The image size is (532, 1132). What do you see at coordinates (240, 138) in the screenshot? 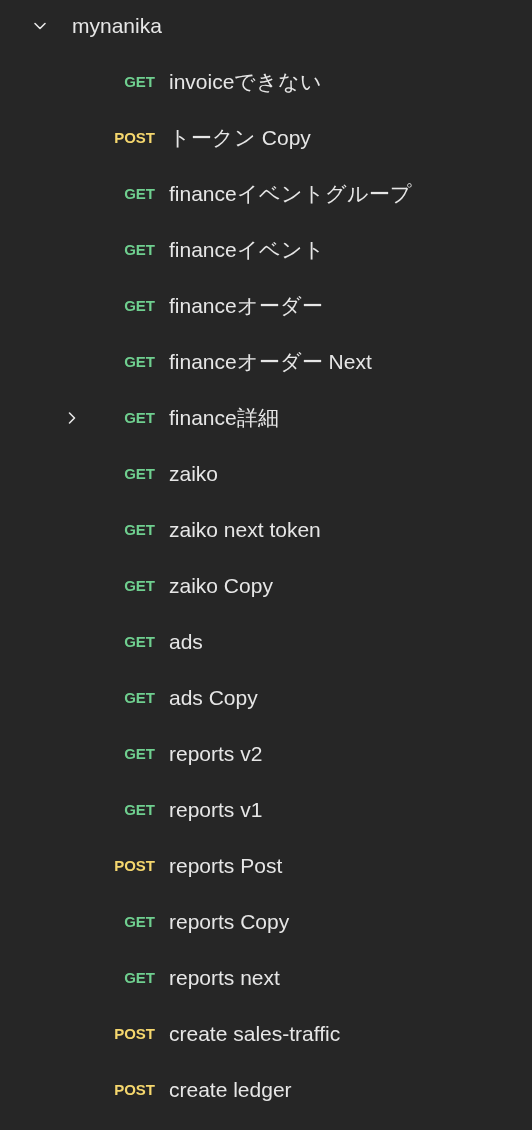
I see `request-name: トークン Copy` at bounding box center [240, 138].